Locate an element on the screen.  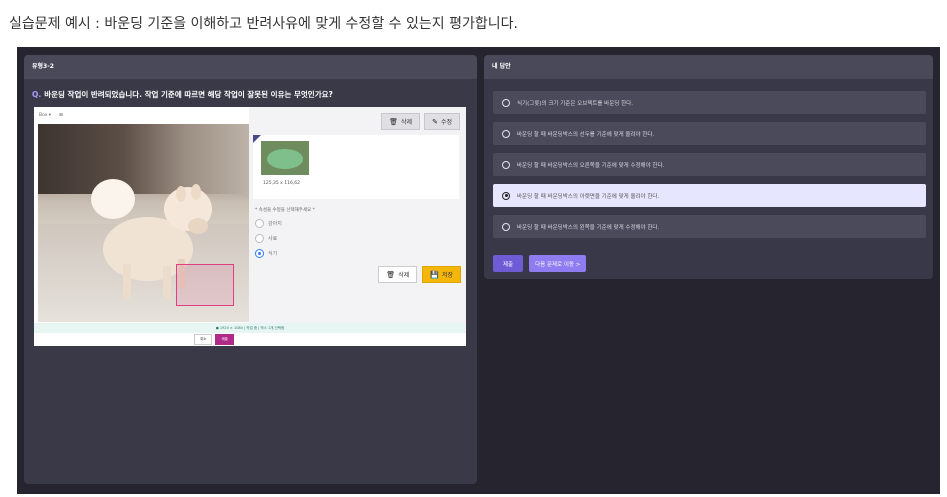
answer-actions: 제출 다음 문제로 이동 > is located at coordinates (540, 263).